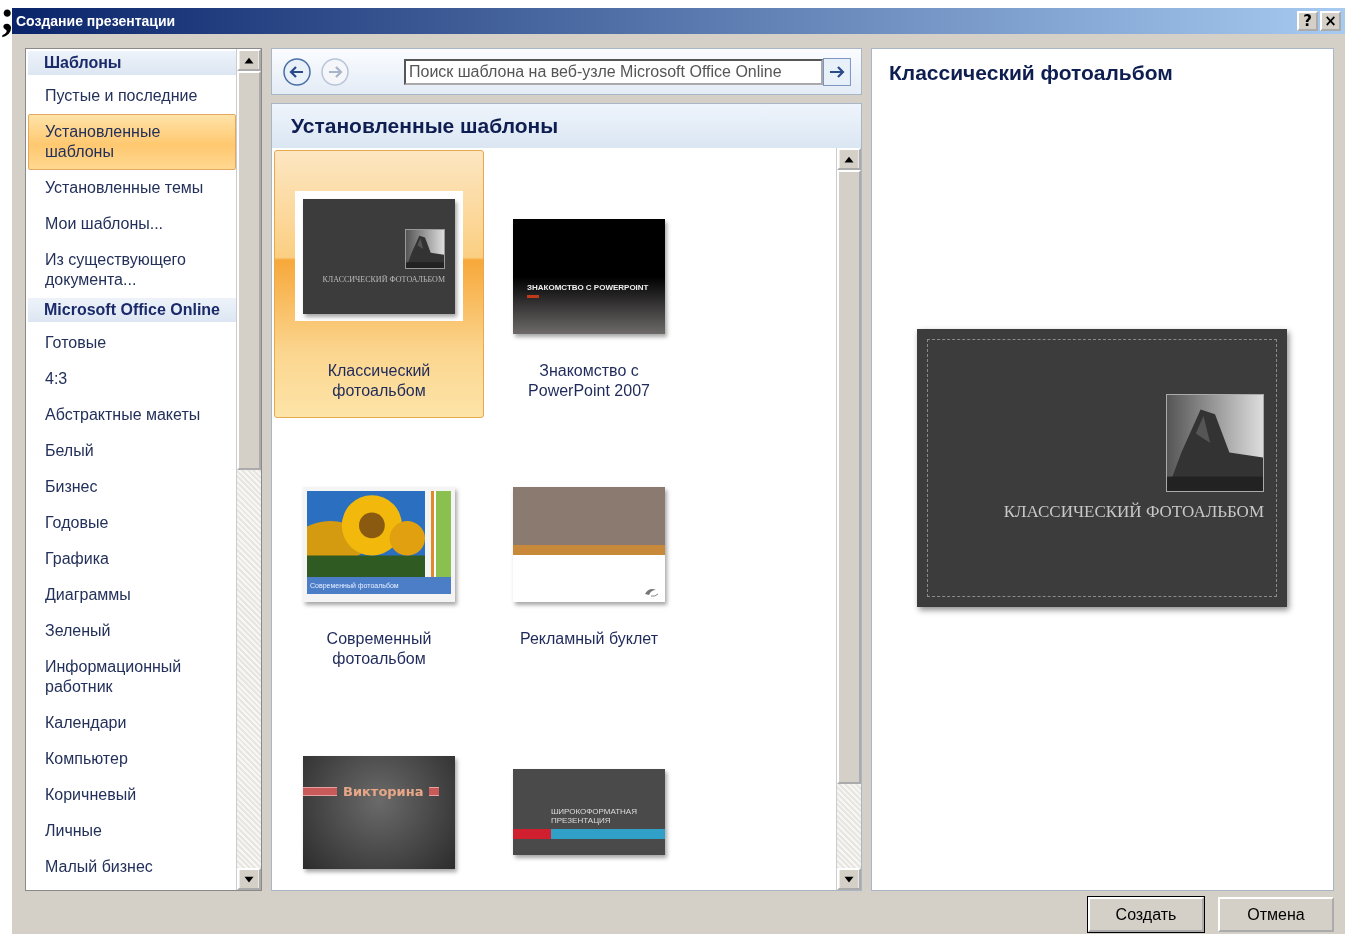  What do you see at coordinates (132, 759) in the screenshot?
I see `sidebar-item: Компьютер` at bounding box center [132, 759].